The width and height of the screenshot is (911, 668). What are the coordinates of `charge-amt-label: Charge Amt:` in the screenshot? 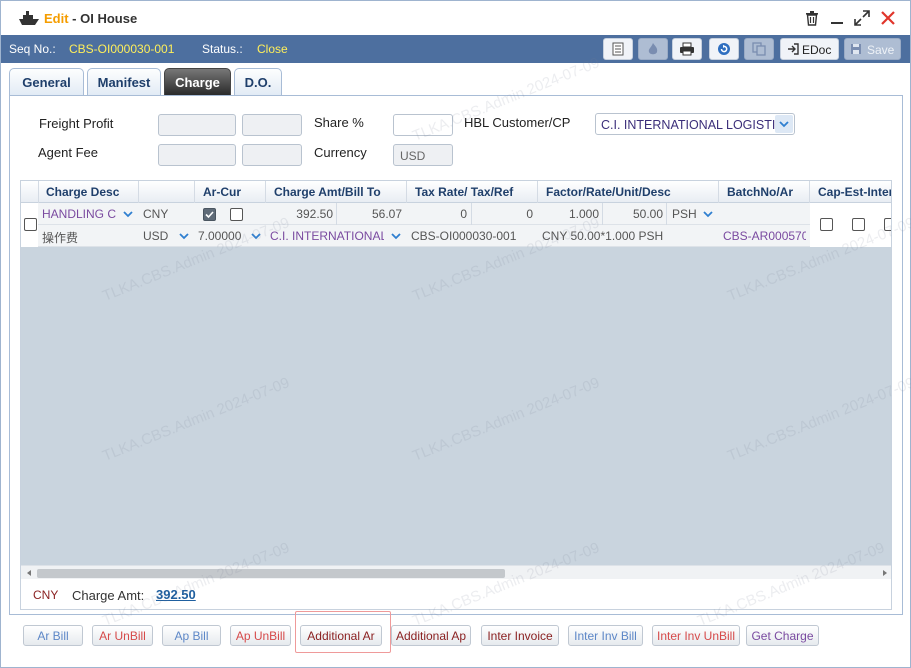 It's located at (108, 595).